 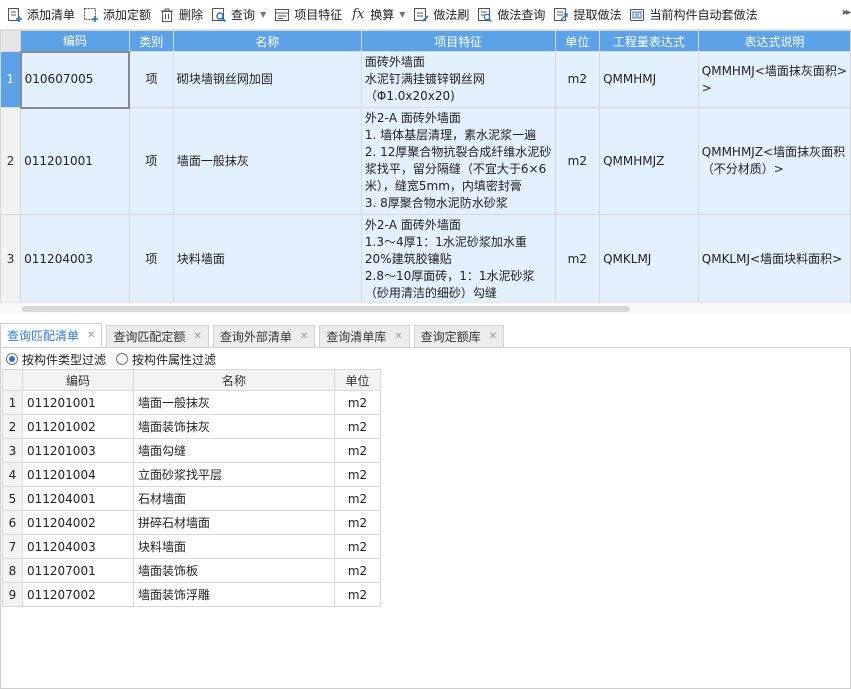 I want to click on row-number: 2, so click(x=11, y=161).